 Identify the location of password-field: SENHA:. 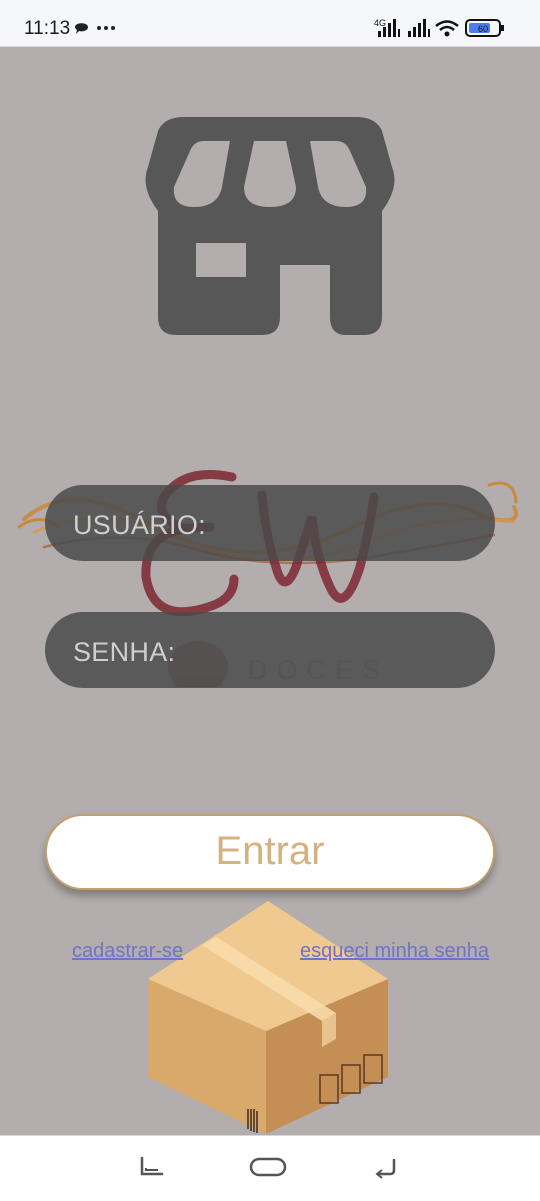
(270, 650).